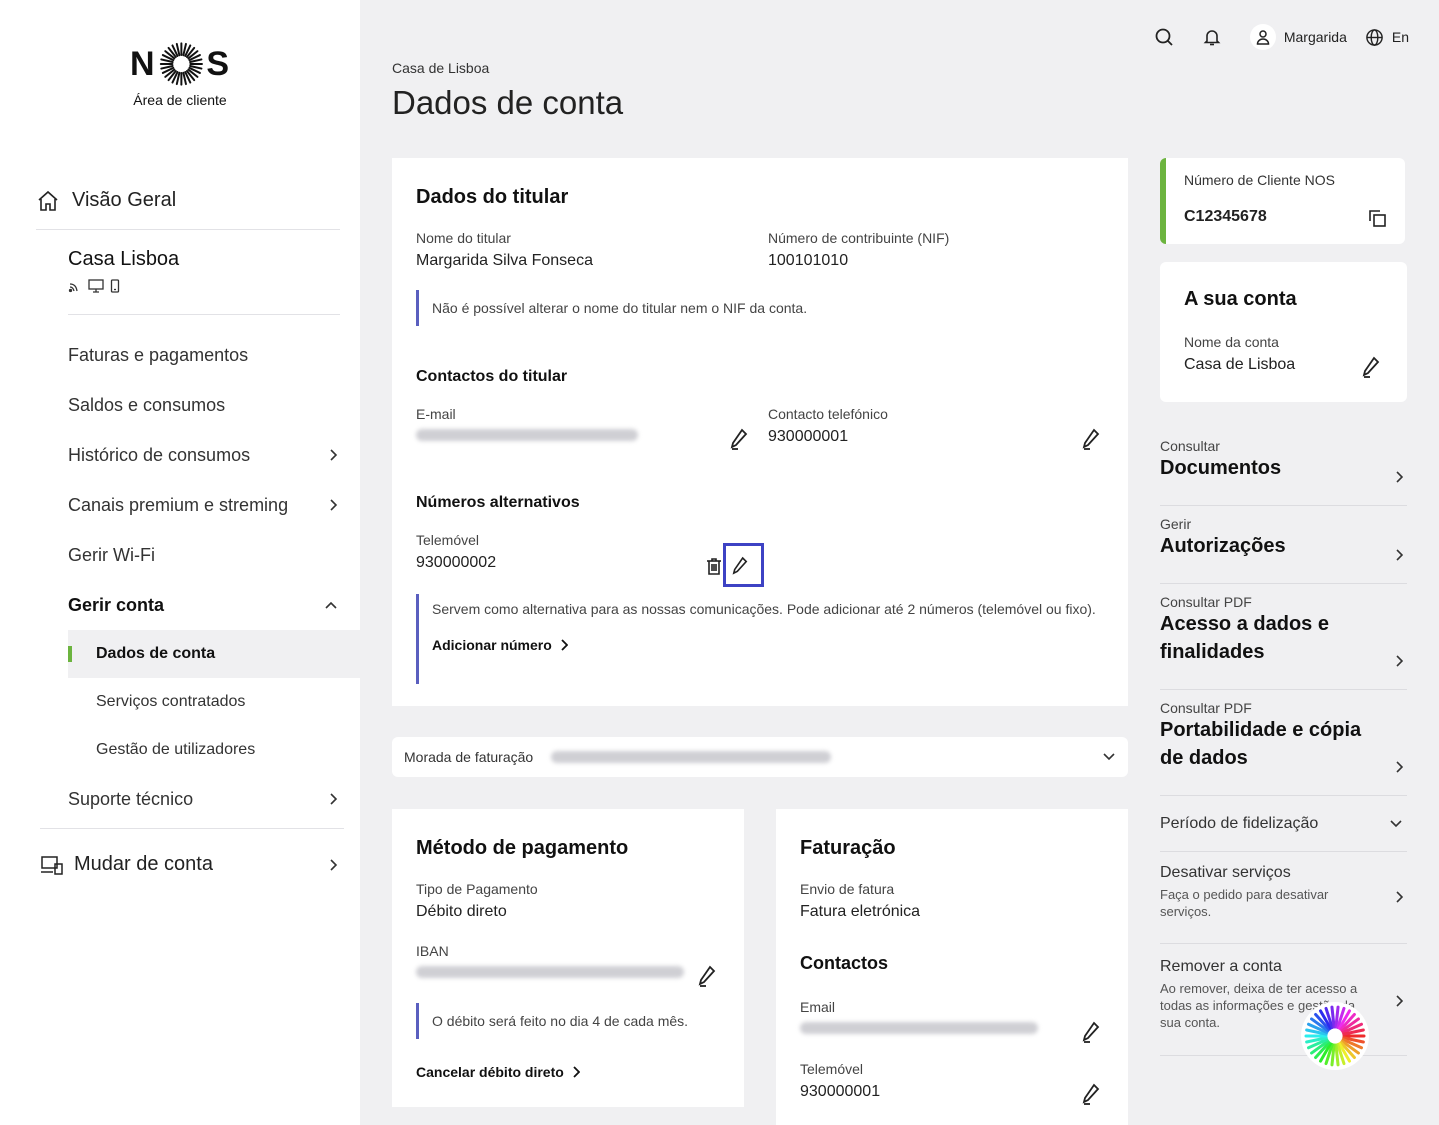 The width and height of the screenshot is (1439, 1125). Describe the element at coordinates (1335, 1036) in the screenshot. I see `assistant-spinner-icon` at that location.